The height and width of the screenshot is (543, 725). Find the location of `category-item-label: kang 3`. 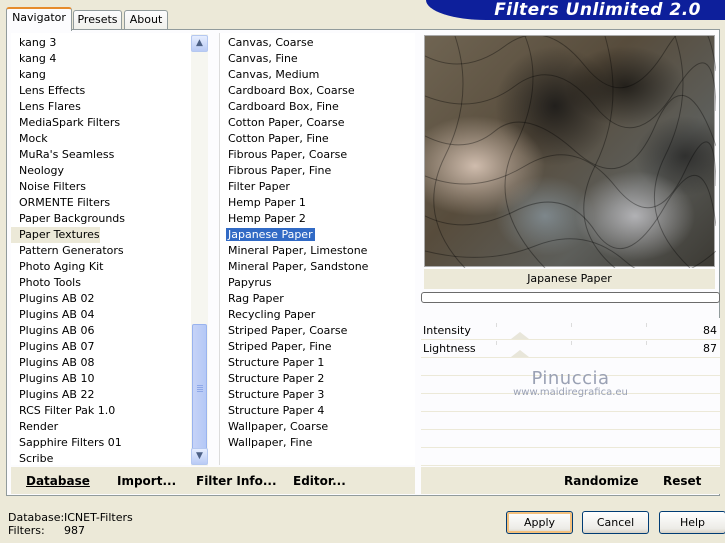

category-item-label: kang 3 is located at coordinates (38, 42).